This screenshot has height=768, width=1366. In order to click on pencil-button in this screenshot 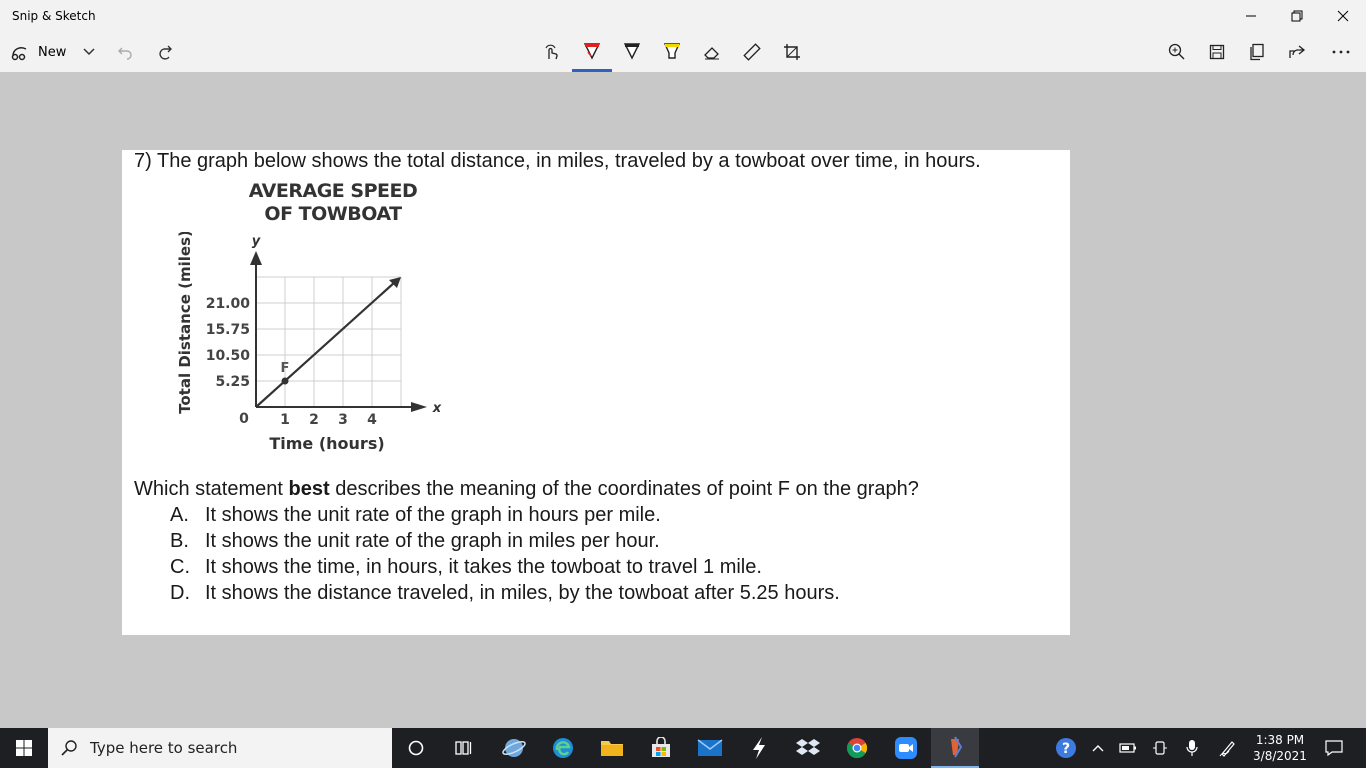, I will do `click(632, 52)`.